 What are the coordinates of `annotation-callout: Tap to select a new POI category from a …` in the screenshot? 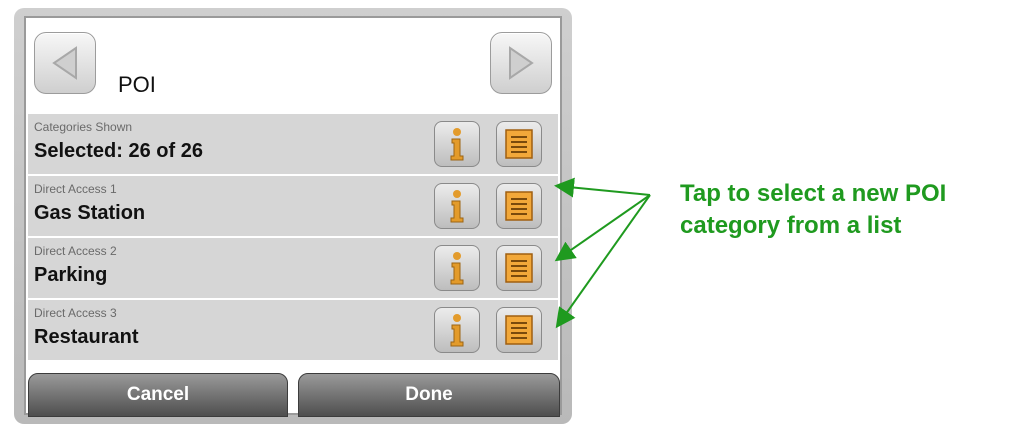 It's located at (813, 210).